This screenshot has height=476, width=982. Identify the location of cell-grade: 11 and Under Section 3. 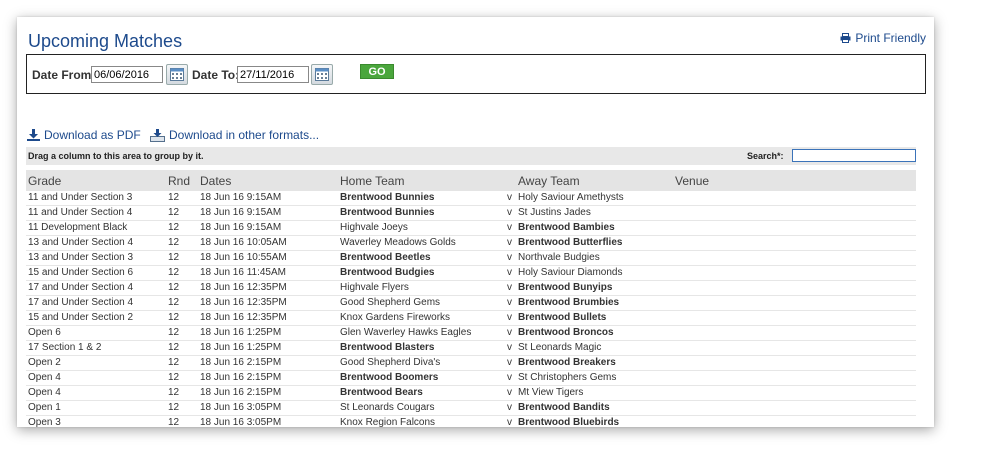
(80, 197).